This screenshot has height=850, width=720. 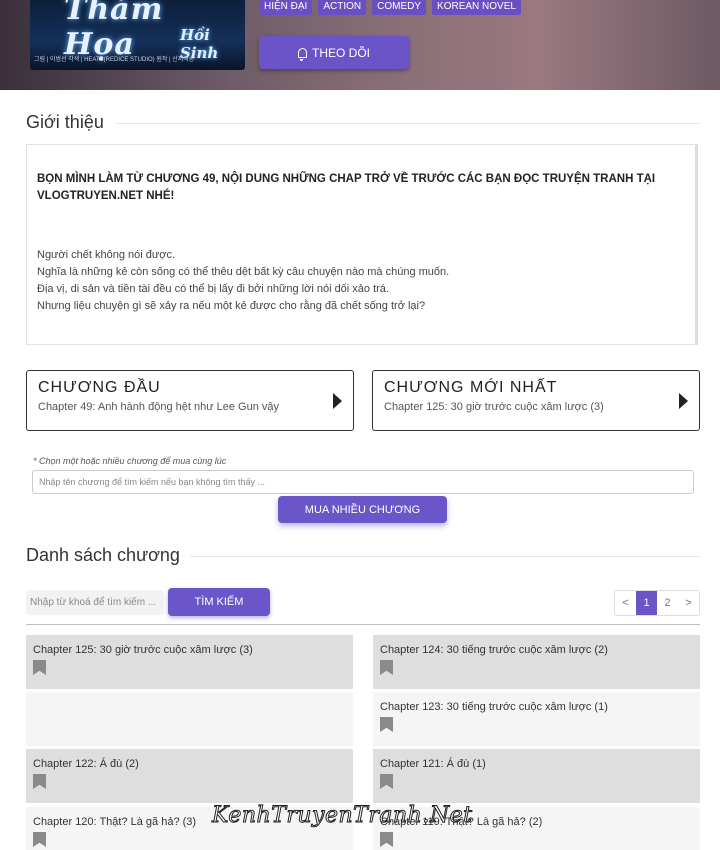 I want to click on site-watermark: KenhTruyenTranh.Net, so click(x=342, y=816).